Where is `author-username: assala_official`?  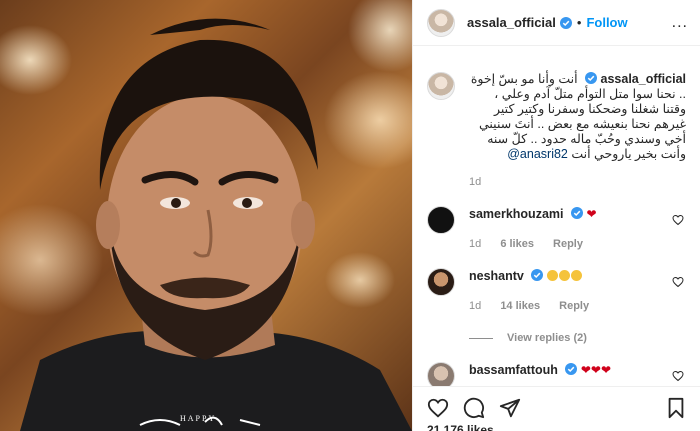 author-username: assala_official is located at coordinates (511, 22).